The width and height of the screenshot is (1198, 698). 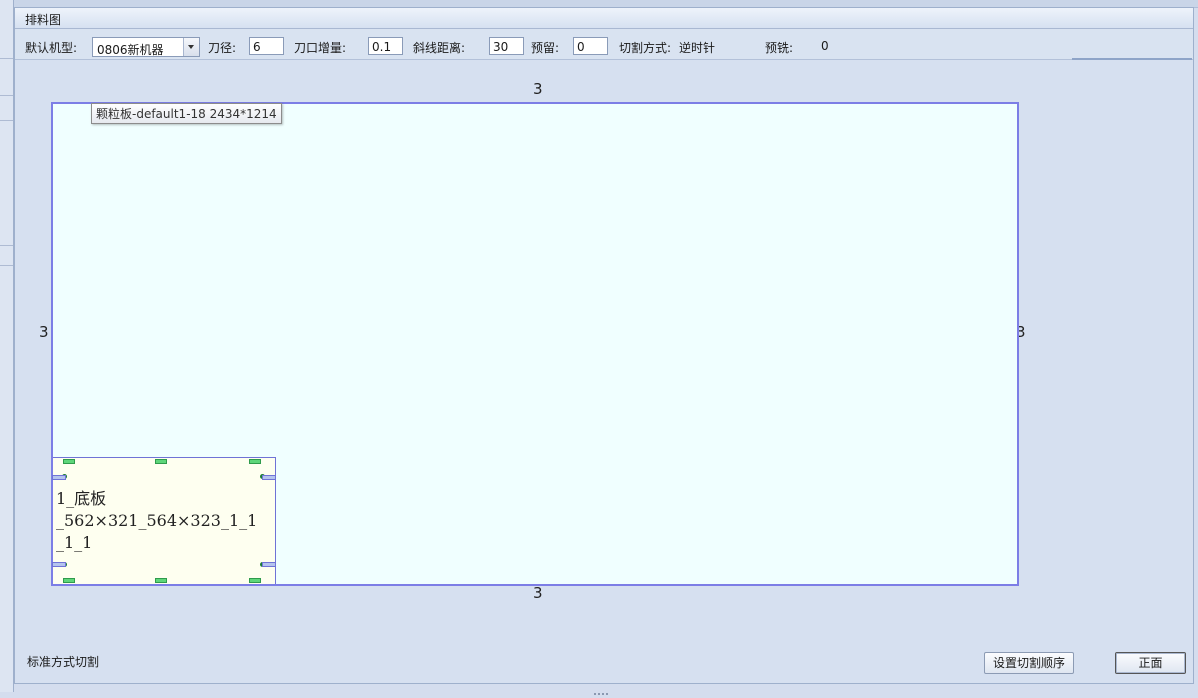 What do you see at coordinates (506, 46) in the screenshot?
I see `bevel-distance-input: 30` at bounding box center [506, 46].